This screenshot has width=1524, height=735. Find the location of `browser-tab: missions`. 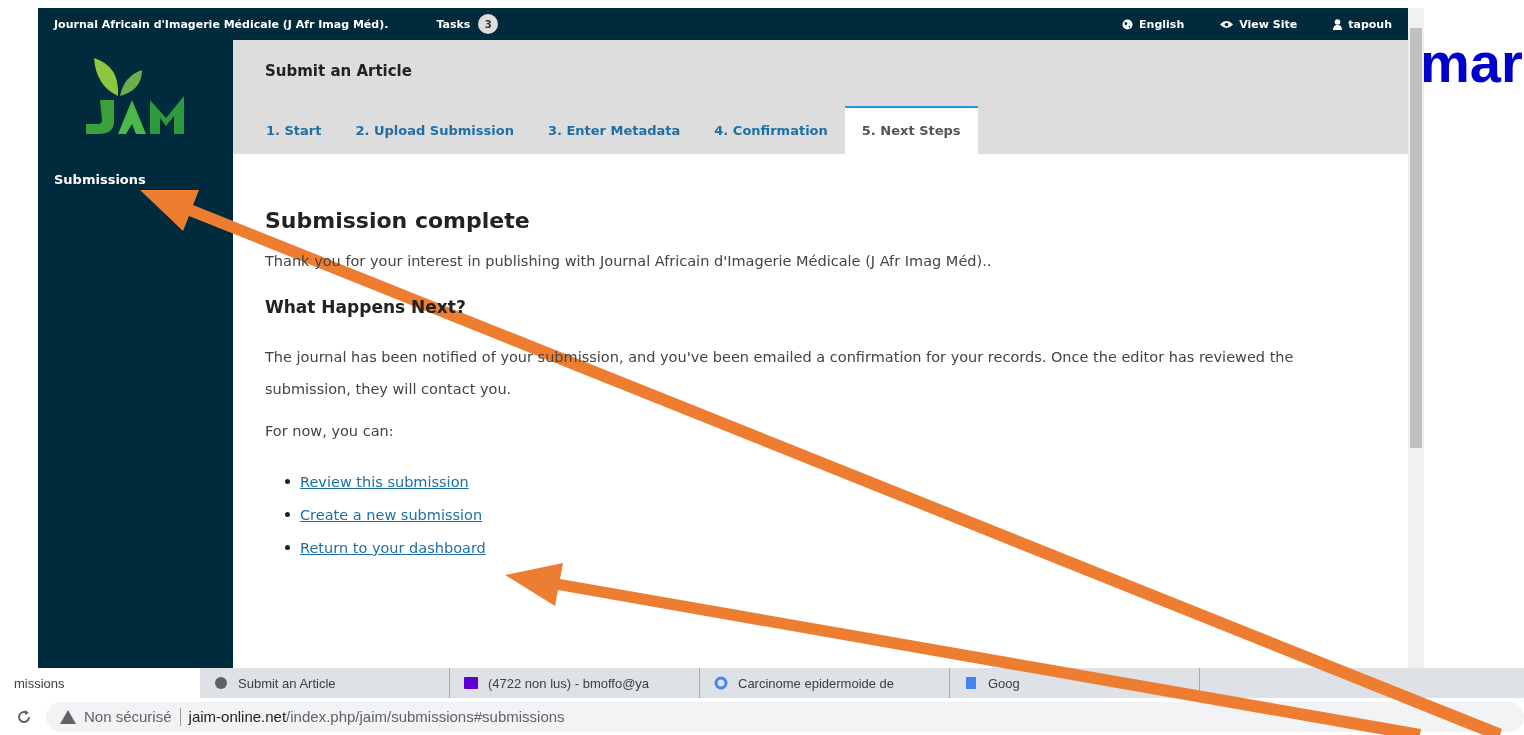

browser-tab: missions is located at coordinates (100, 683).